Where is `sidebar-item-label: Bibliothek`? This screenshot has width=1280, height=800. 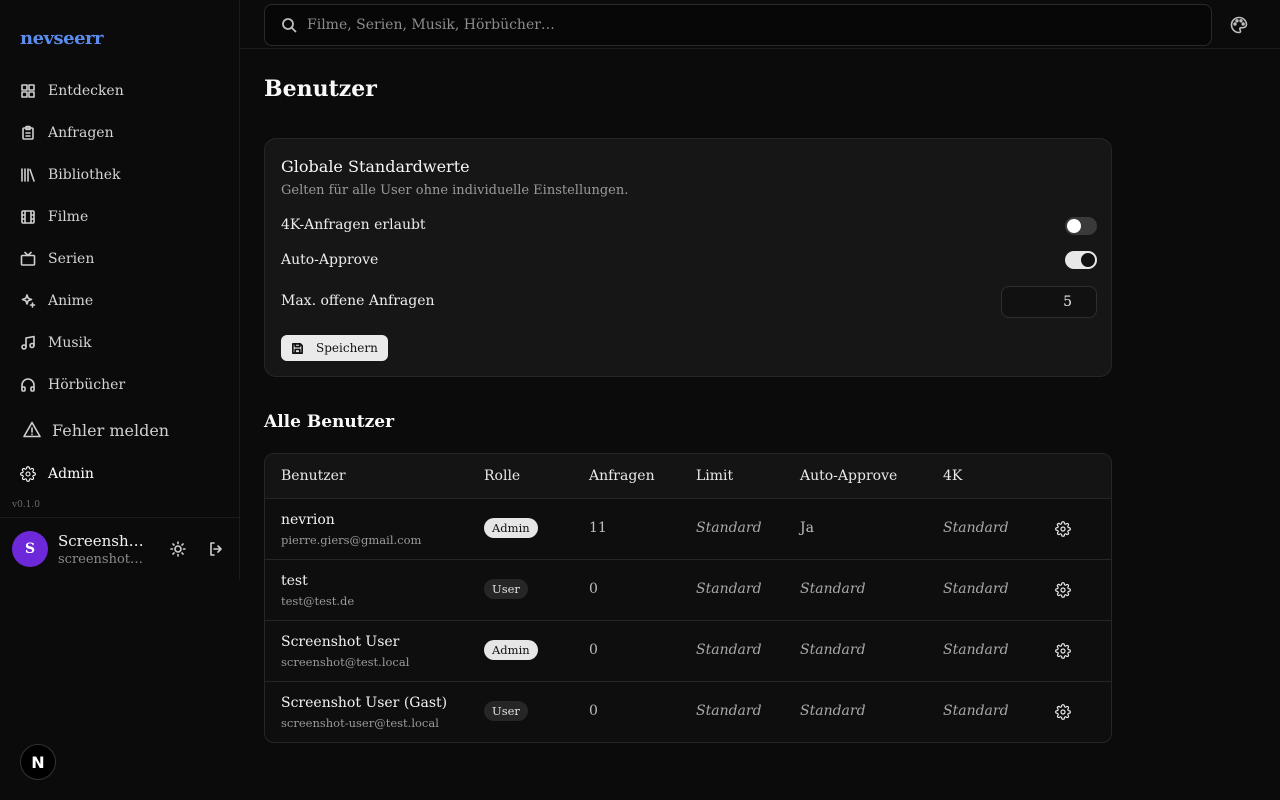 sidebar-item-label: Bibliothek is located at coordinates (84, 175).